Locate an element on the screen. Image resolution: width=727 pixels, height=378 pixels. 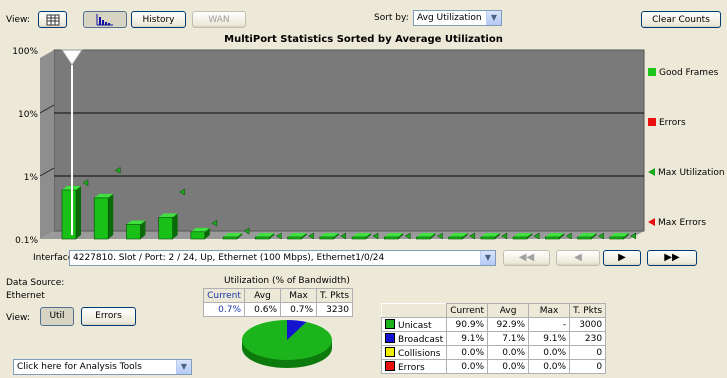
previous-icon: ◀ is located at coordinates (578, 257).